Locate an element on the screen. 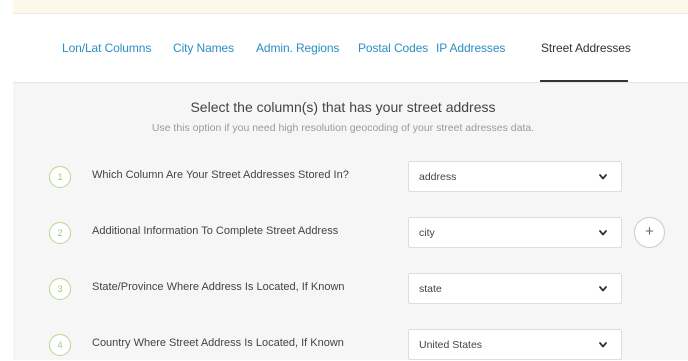  tab-postal-codes: Postal Codes is located at coordinates (393, 48).